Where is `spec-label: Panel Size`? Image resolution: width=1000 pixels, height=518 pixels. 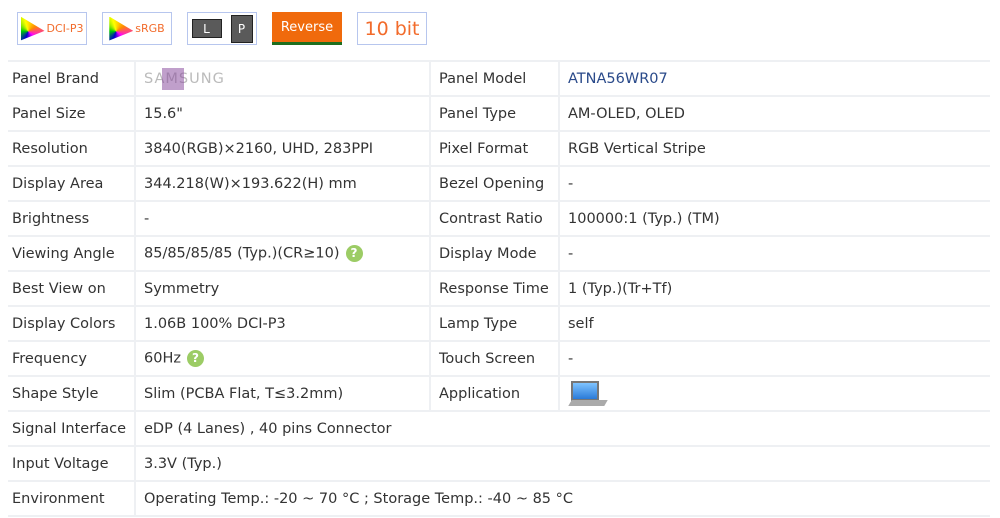
spec-label: Panel Size is located at coordinates (71, 114).